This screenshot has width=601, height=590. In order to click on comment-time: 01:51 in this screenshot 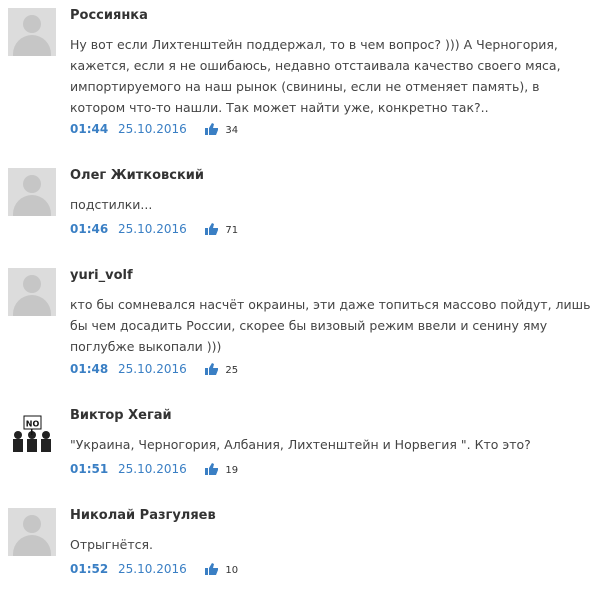, I will do `click(89, 469)`.